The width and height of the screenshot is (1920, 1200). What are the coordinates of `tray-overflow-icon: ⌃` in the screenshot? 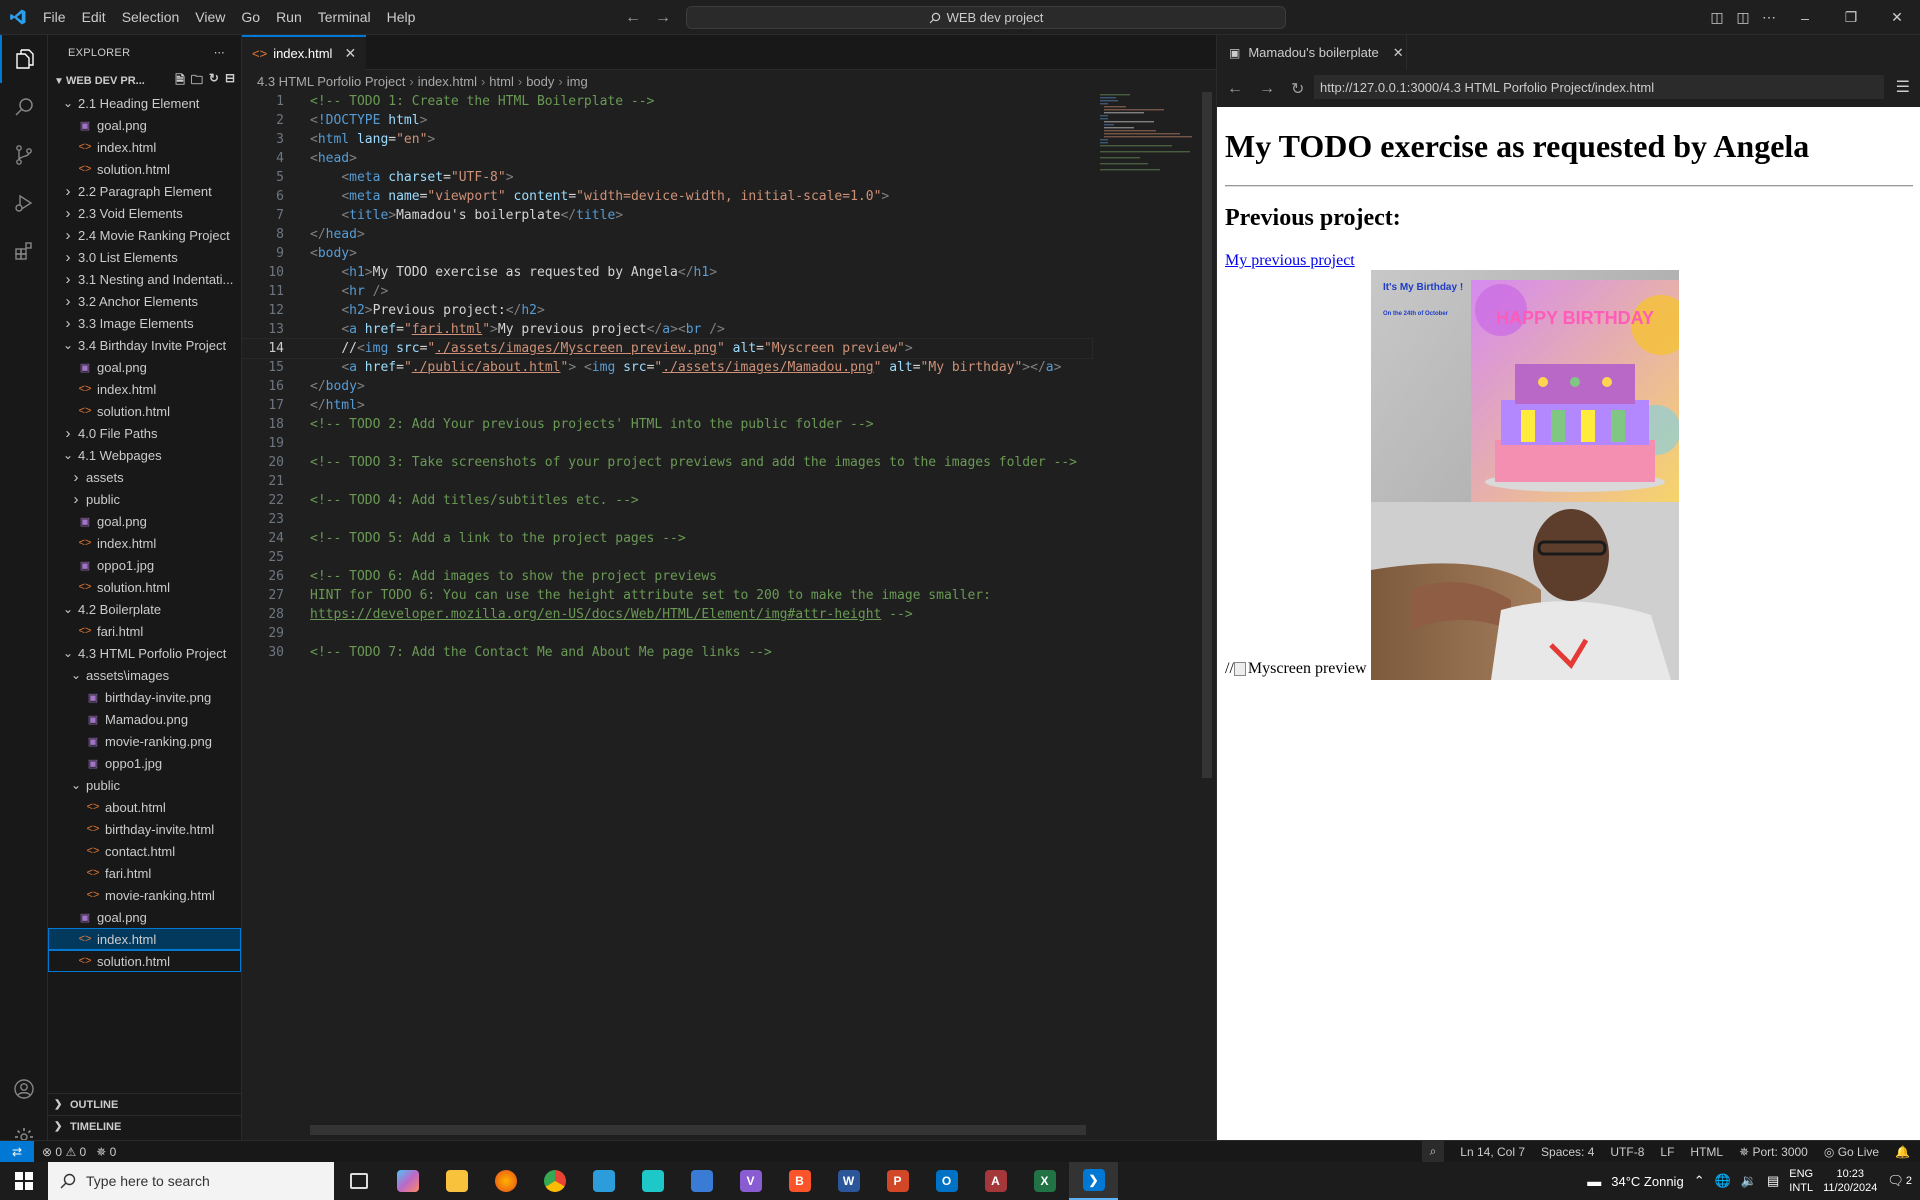 It's located at (1699, 1181).